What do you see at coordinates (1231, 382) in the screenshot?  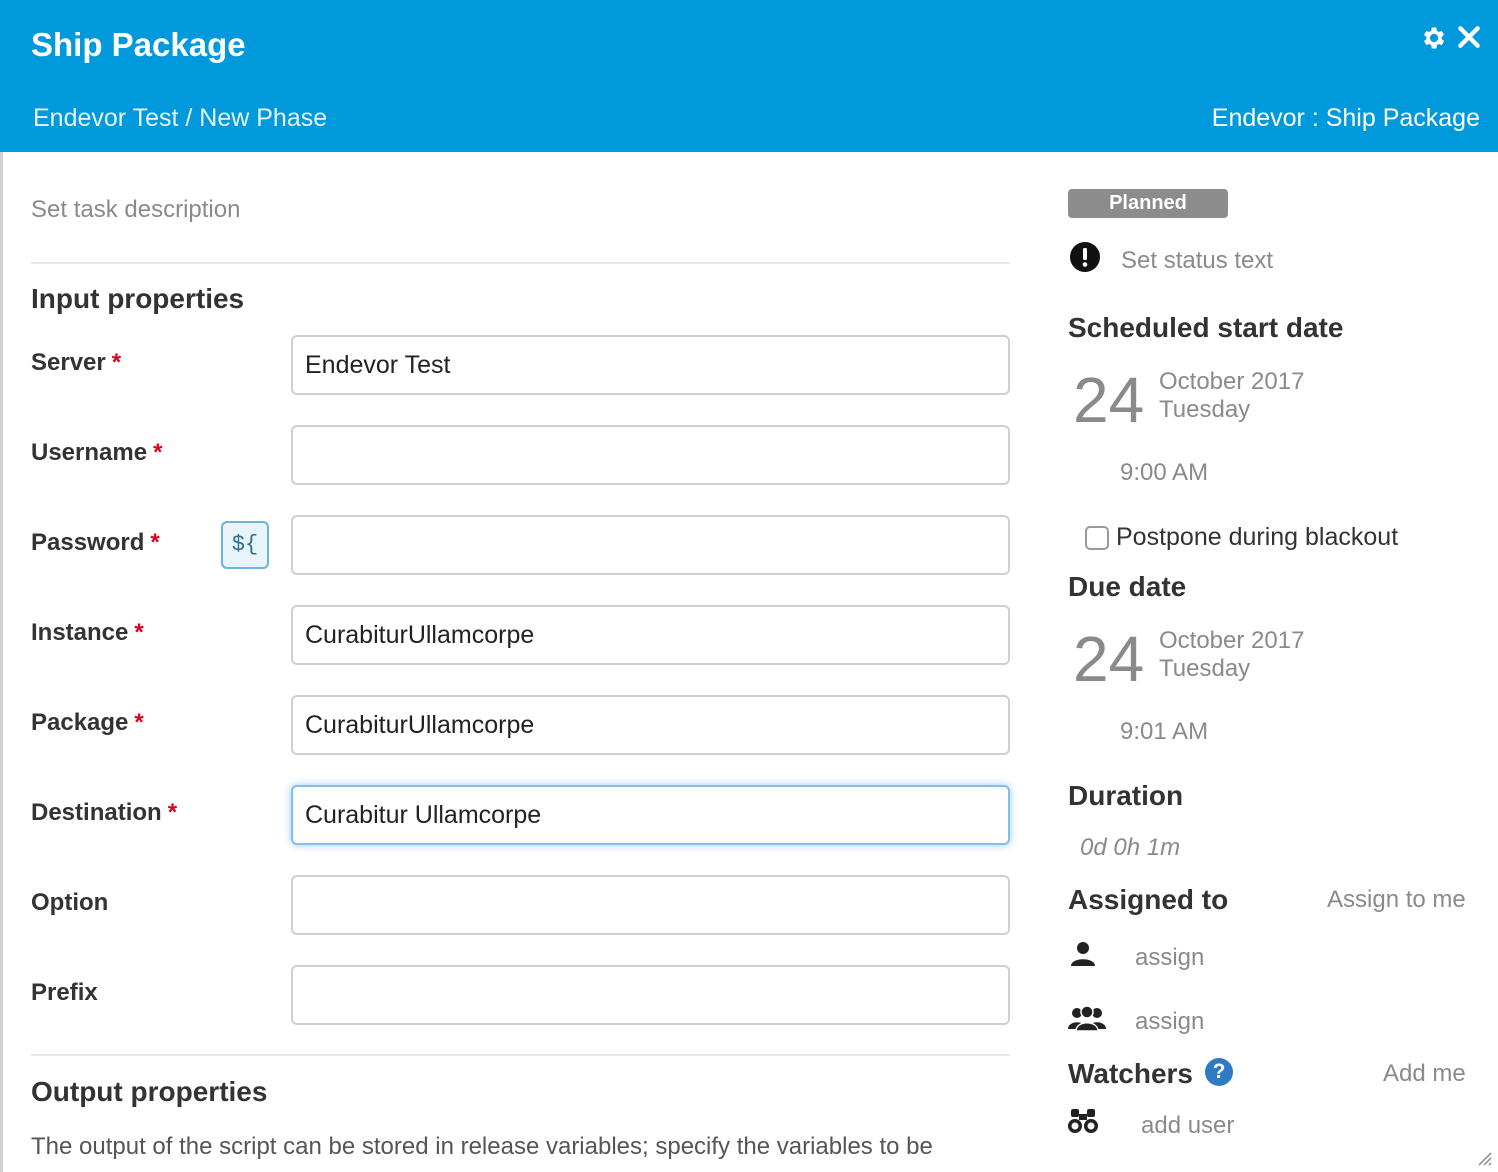 I see `scheduled-start-month: October 2017` at bounding box center [1231, 382].